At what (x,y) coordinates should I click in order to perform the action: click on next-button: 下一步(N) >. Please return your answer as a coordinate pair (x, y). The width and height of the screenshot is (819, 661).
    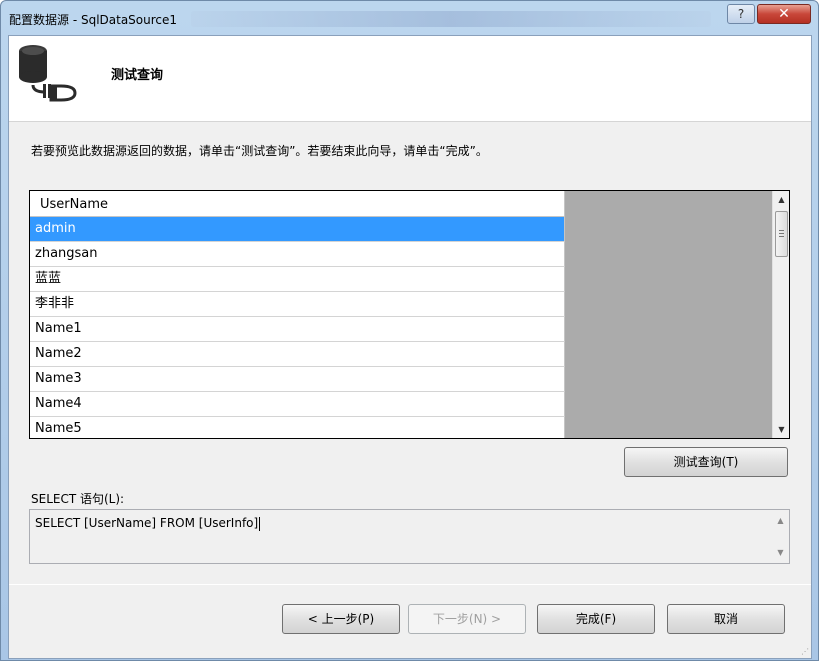
    Looking at the image, I should click on (467, 619).